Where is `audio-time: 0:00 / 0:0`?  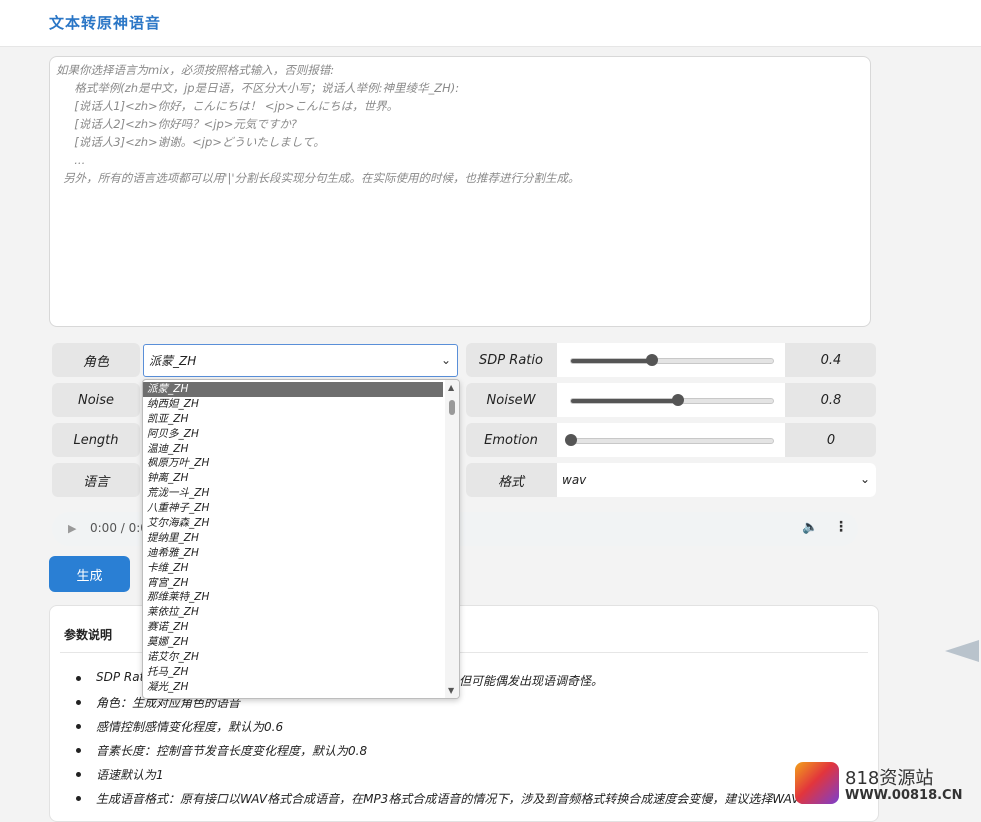 audio-time: 0:00 / 0:0 is located at coordinates (119, 528).